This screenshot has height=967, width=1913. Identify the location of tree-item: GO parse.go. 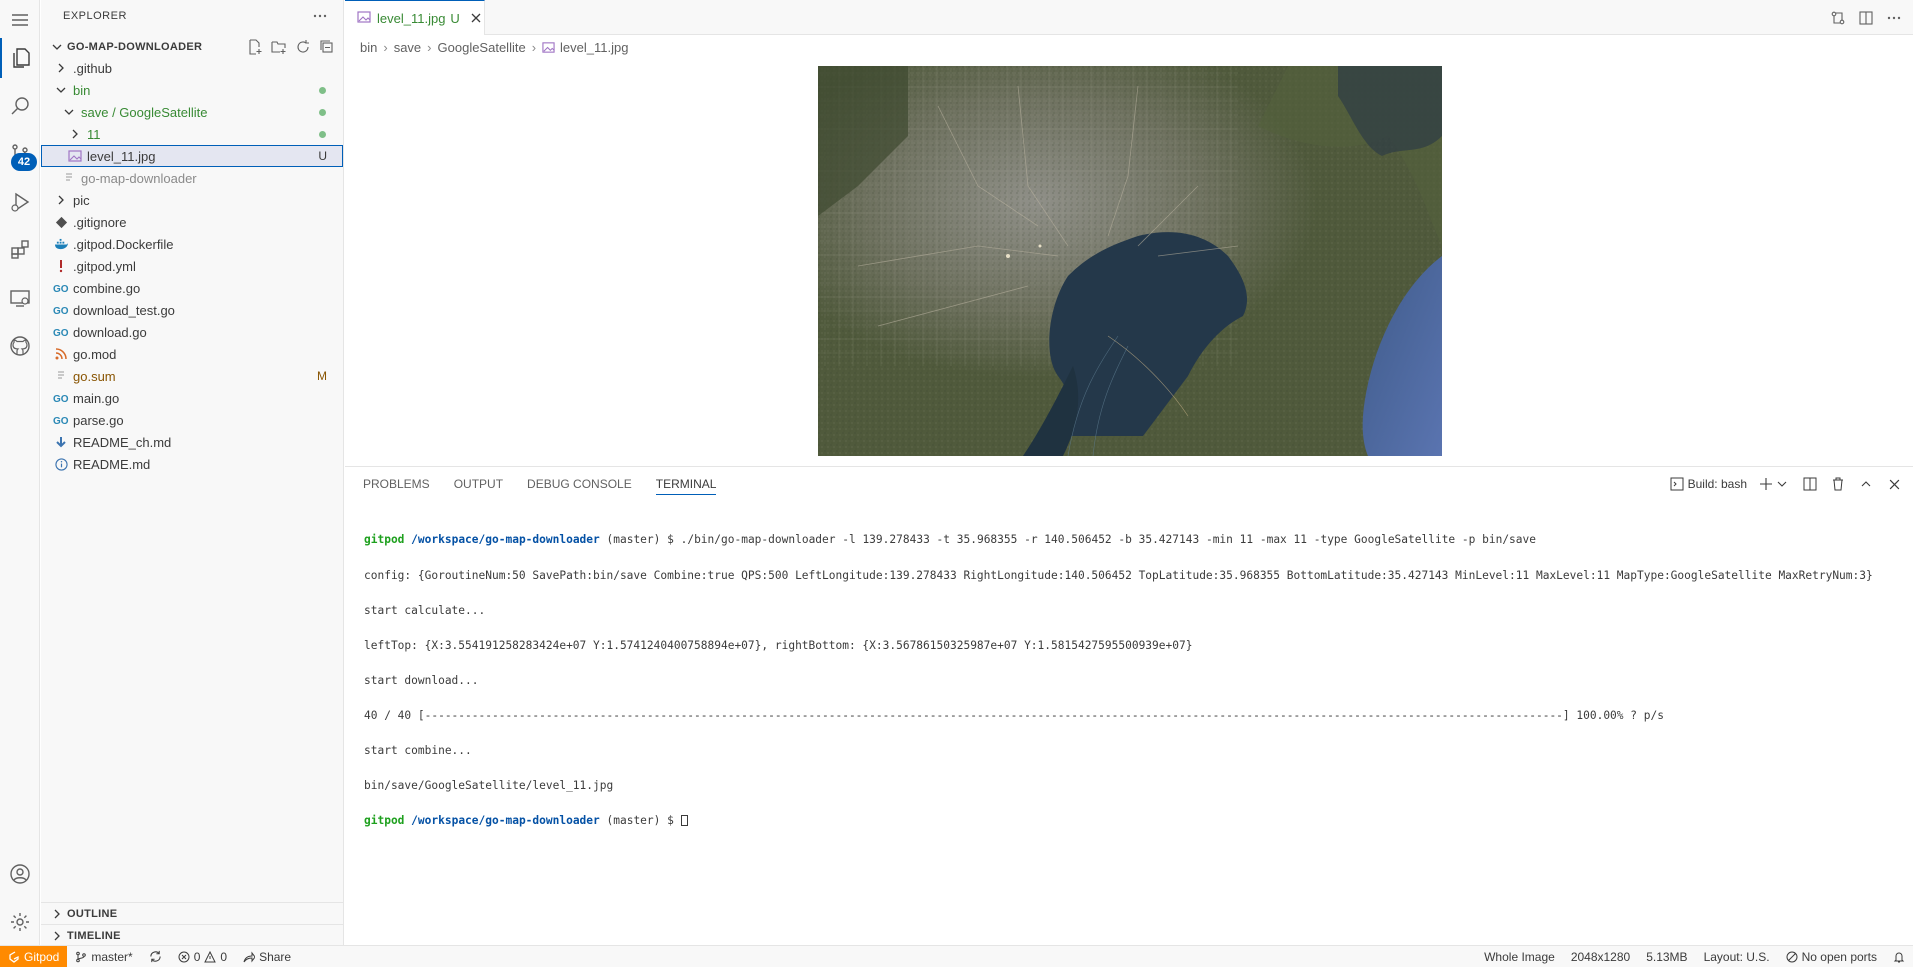
(192, 420).